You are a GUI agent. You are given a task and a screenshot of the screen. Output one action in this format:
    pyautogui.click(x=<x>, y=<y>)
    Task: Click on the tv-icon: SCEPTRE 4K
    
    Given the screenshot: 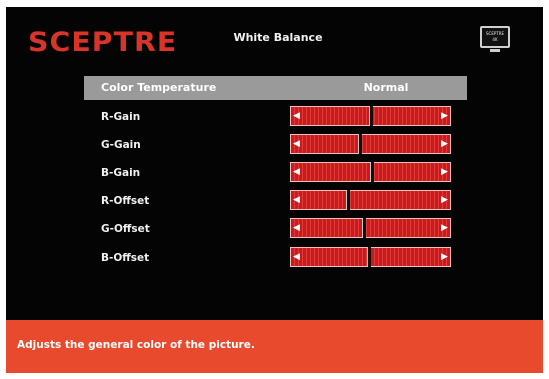 What is the action you would take?
    pyautogui.click(x=495, y=39)
    